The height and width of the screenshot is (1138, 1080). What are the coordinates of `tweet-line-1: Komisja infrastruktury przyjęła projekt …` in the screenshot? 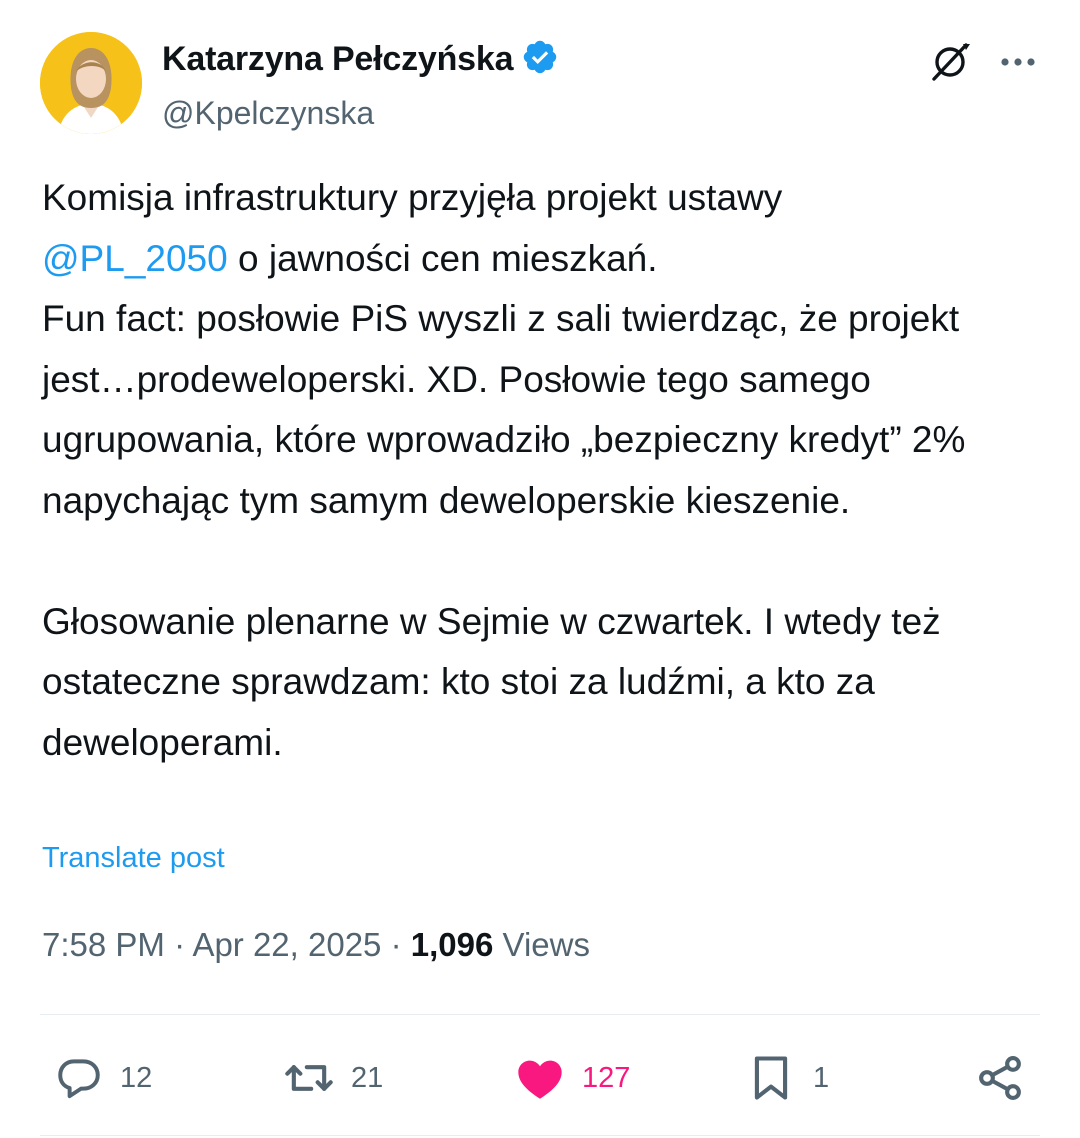 It's located at (412, 197).